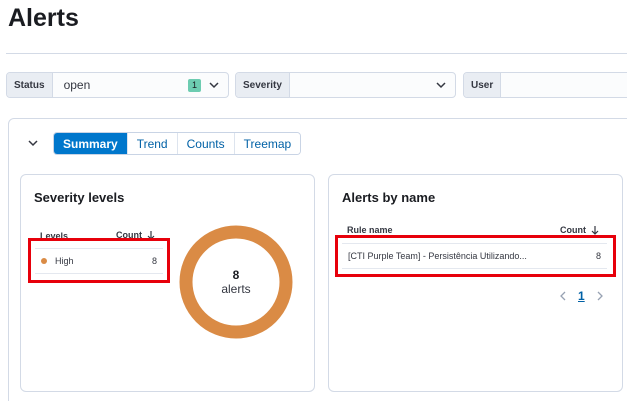 Image resolution: width=627 pixels, height=401 pixels. Describe the element at coordinates (77, 85) in the screenshot. I see `status-filter-value: open` at that location.